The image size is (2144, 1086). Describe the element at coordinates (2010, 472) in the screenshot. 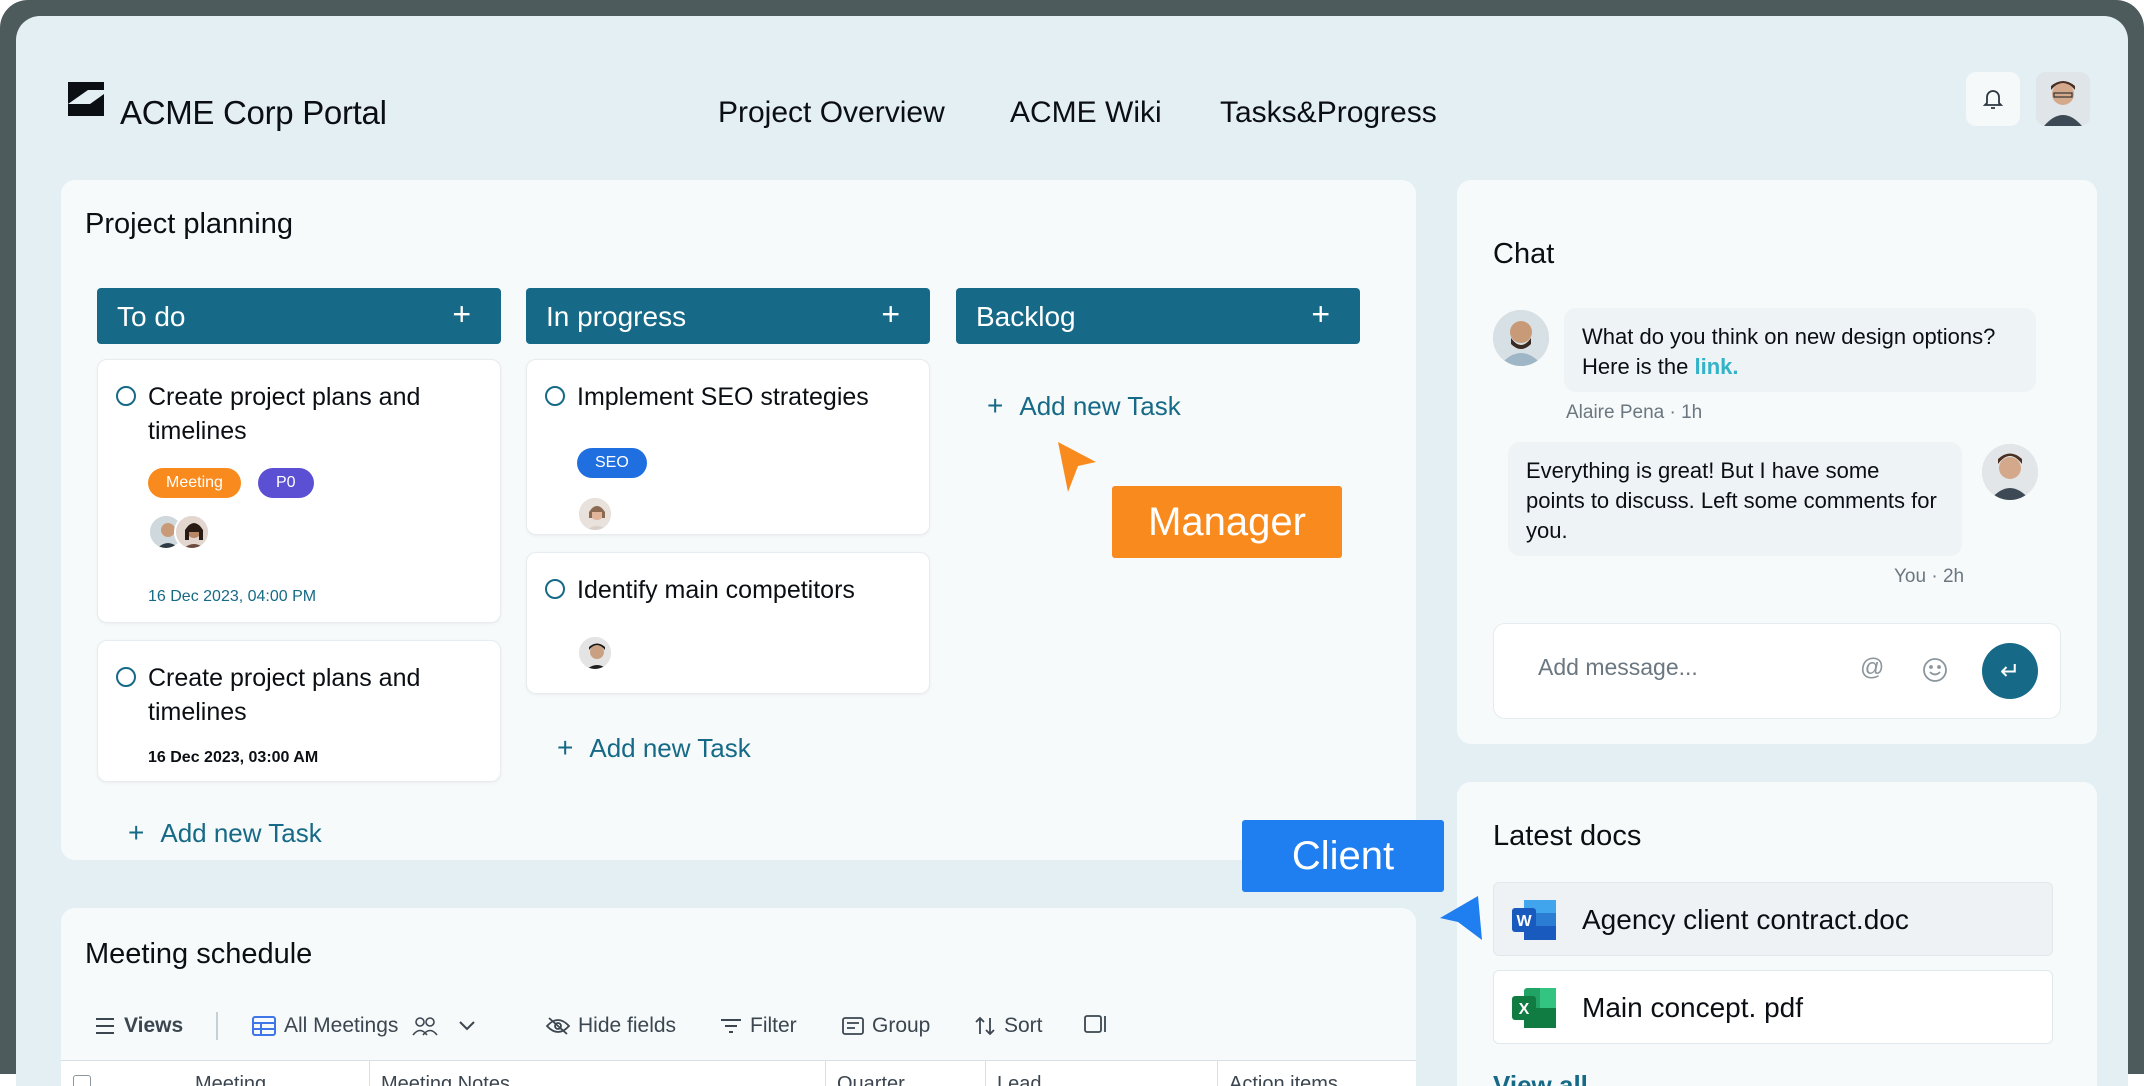

I see `own-avatar` at that location.